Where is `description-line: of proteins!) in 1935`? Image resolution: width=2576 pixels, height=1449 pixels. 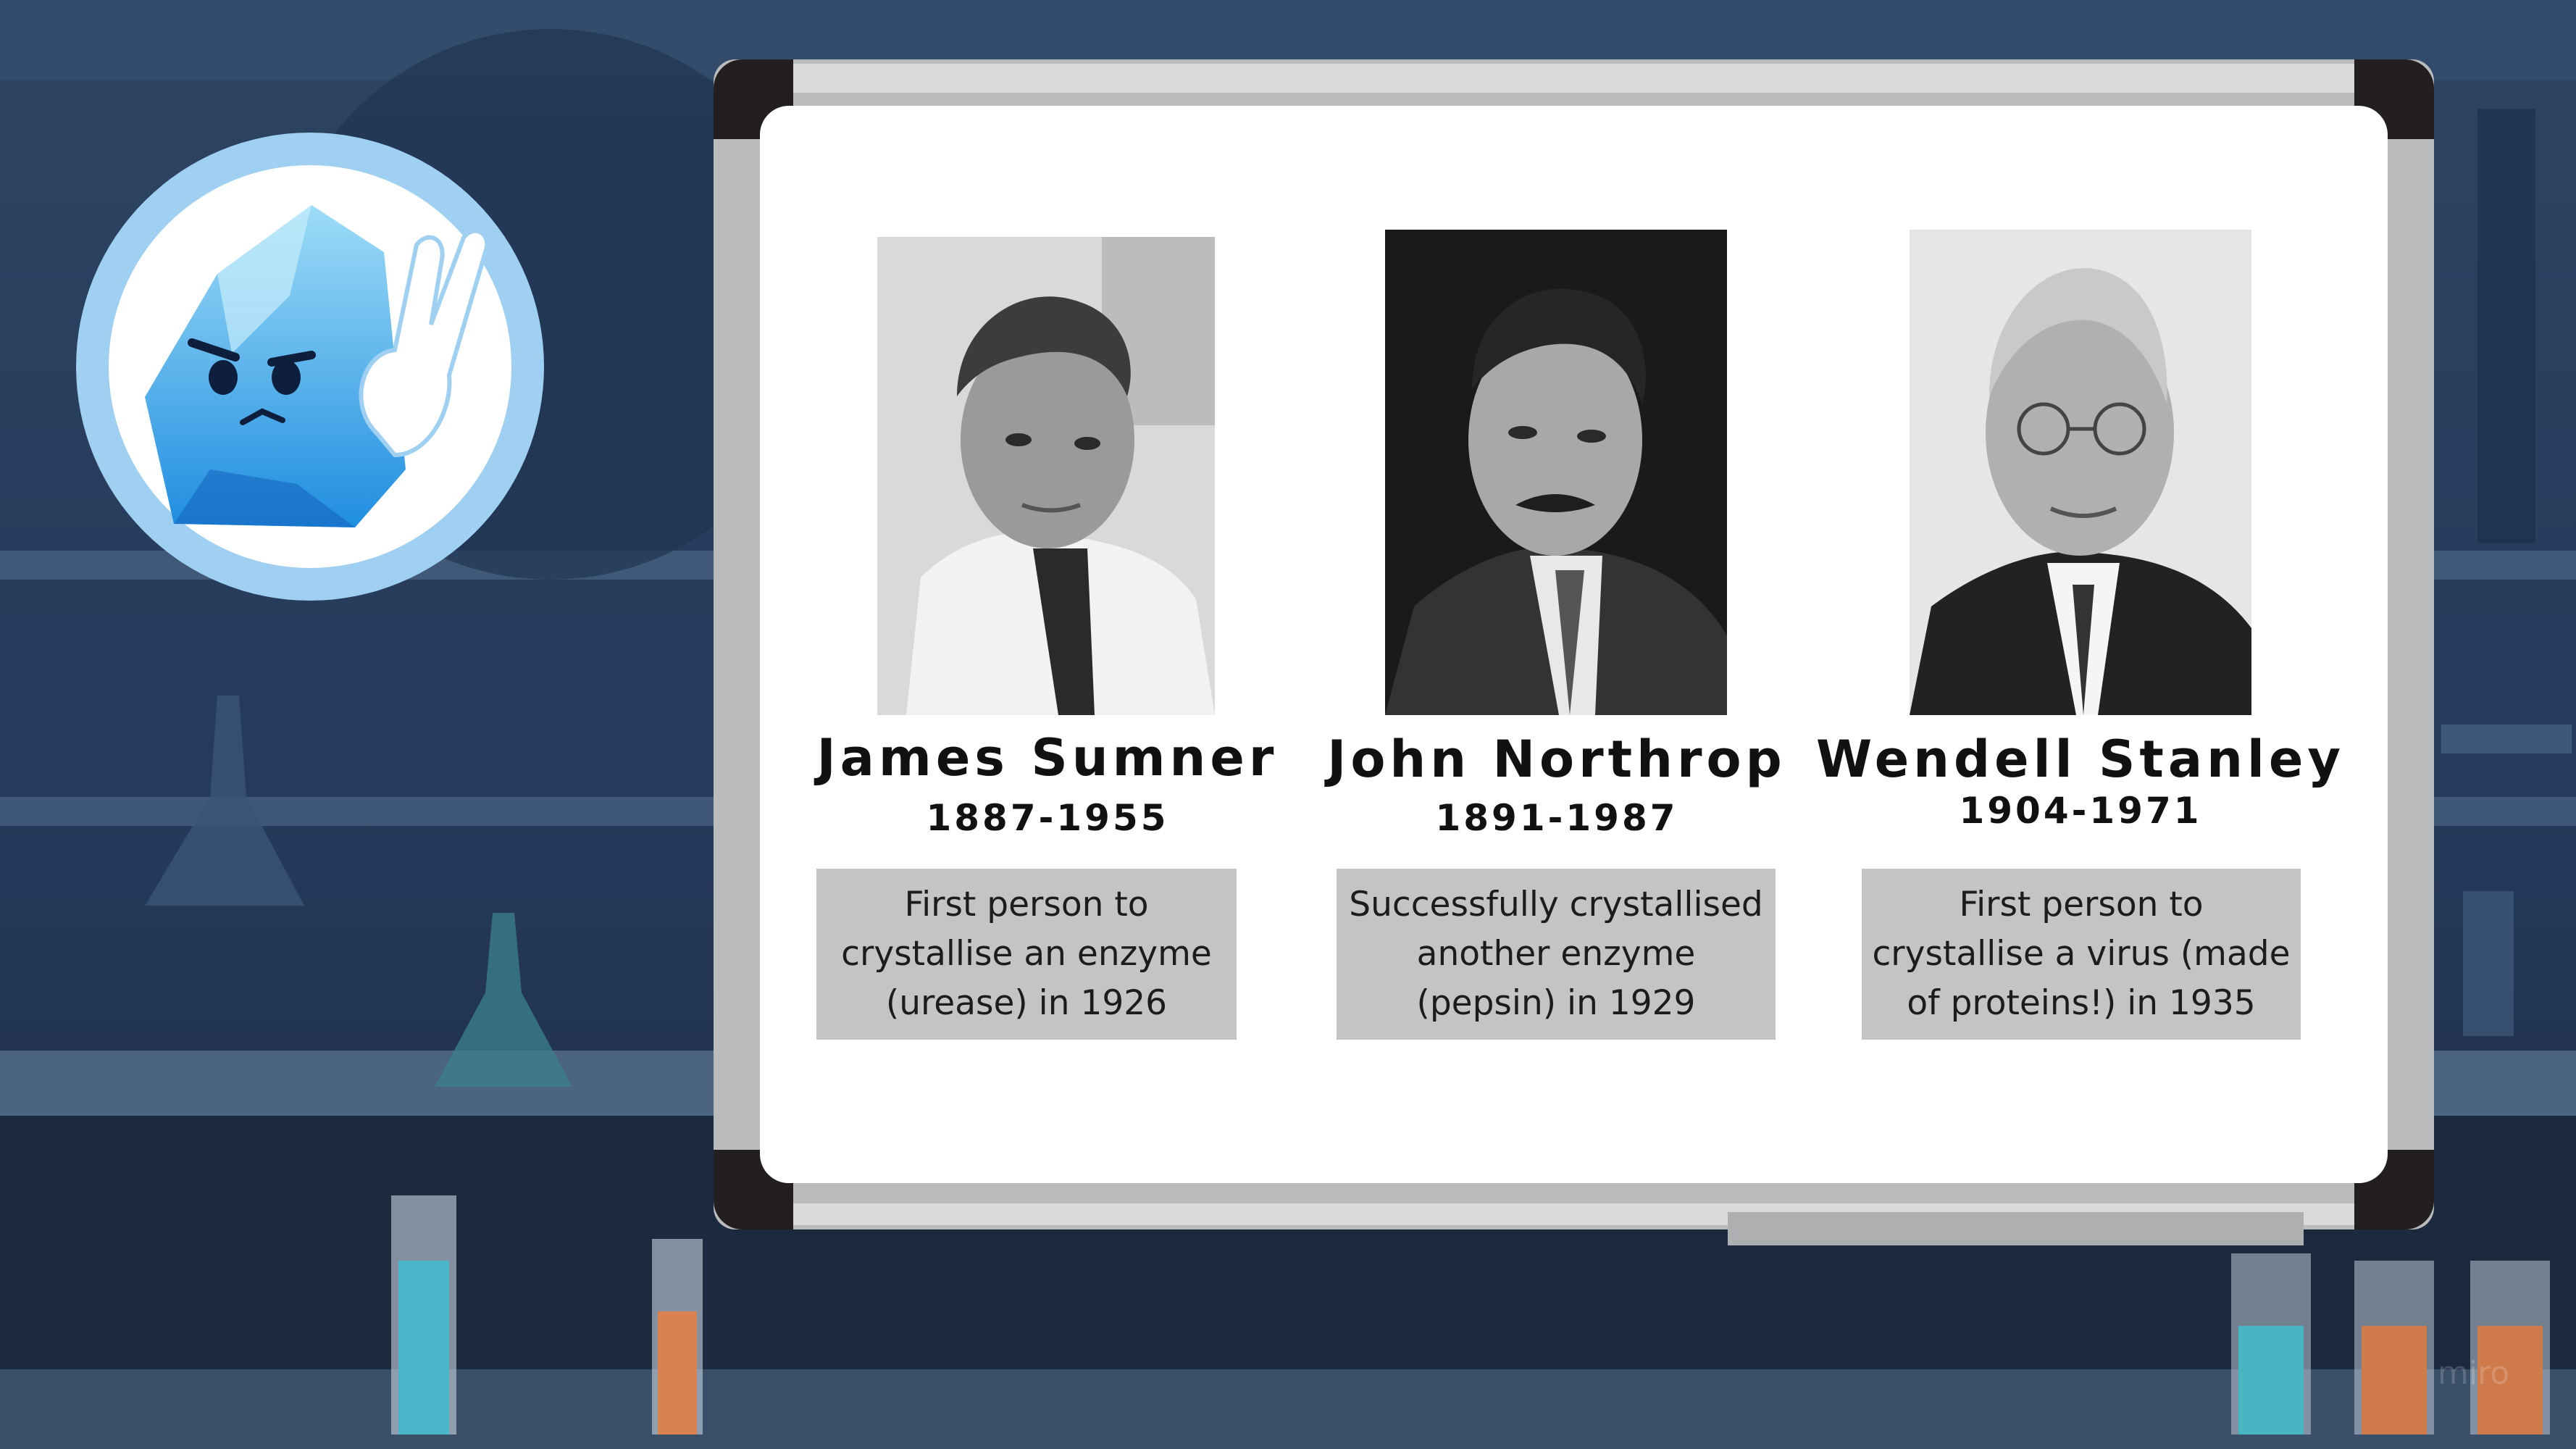
description-line: of proteins!) in 1935 is located at coordinates (2081, 1003).